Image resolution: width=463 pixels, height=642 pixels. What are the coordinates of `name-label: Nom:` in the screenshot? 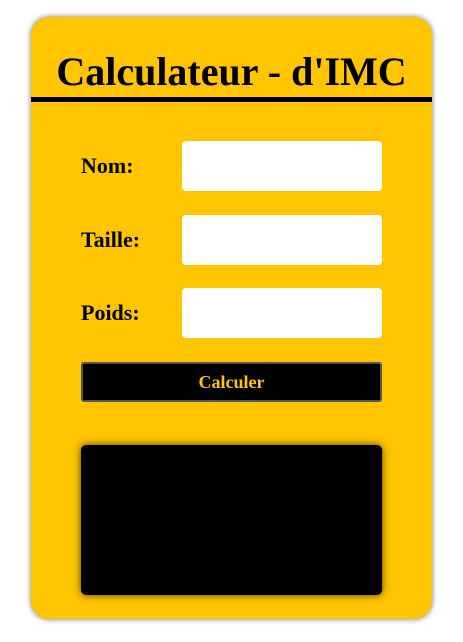 It's located at (107, 165).